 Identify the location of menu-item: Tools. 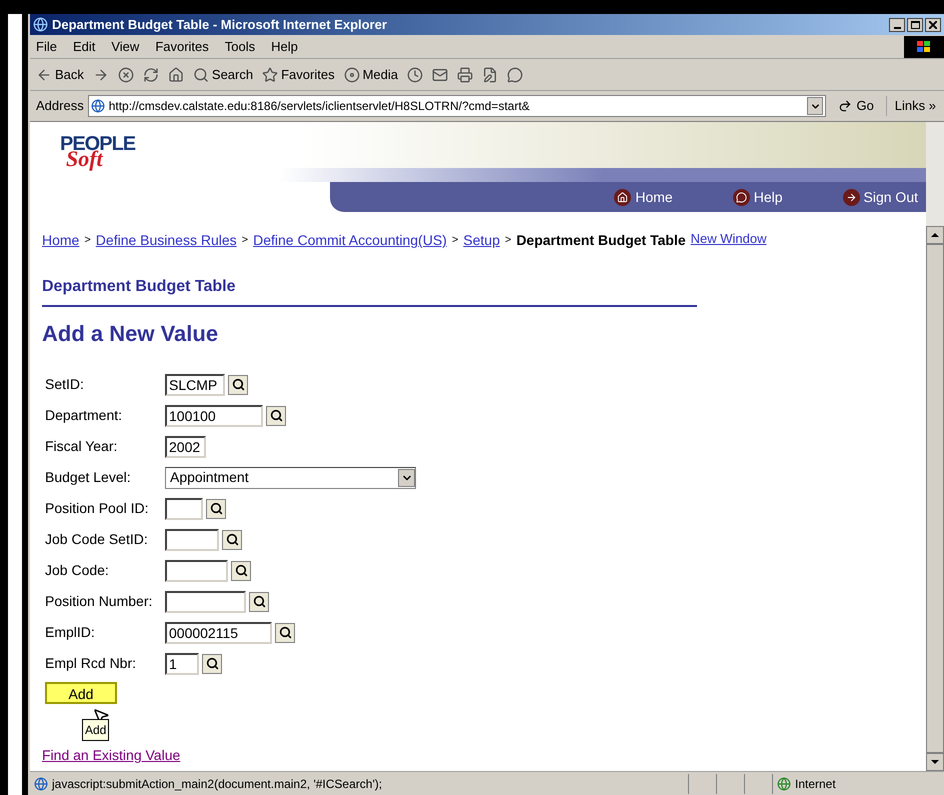
(240, 46).